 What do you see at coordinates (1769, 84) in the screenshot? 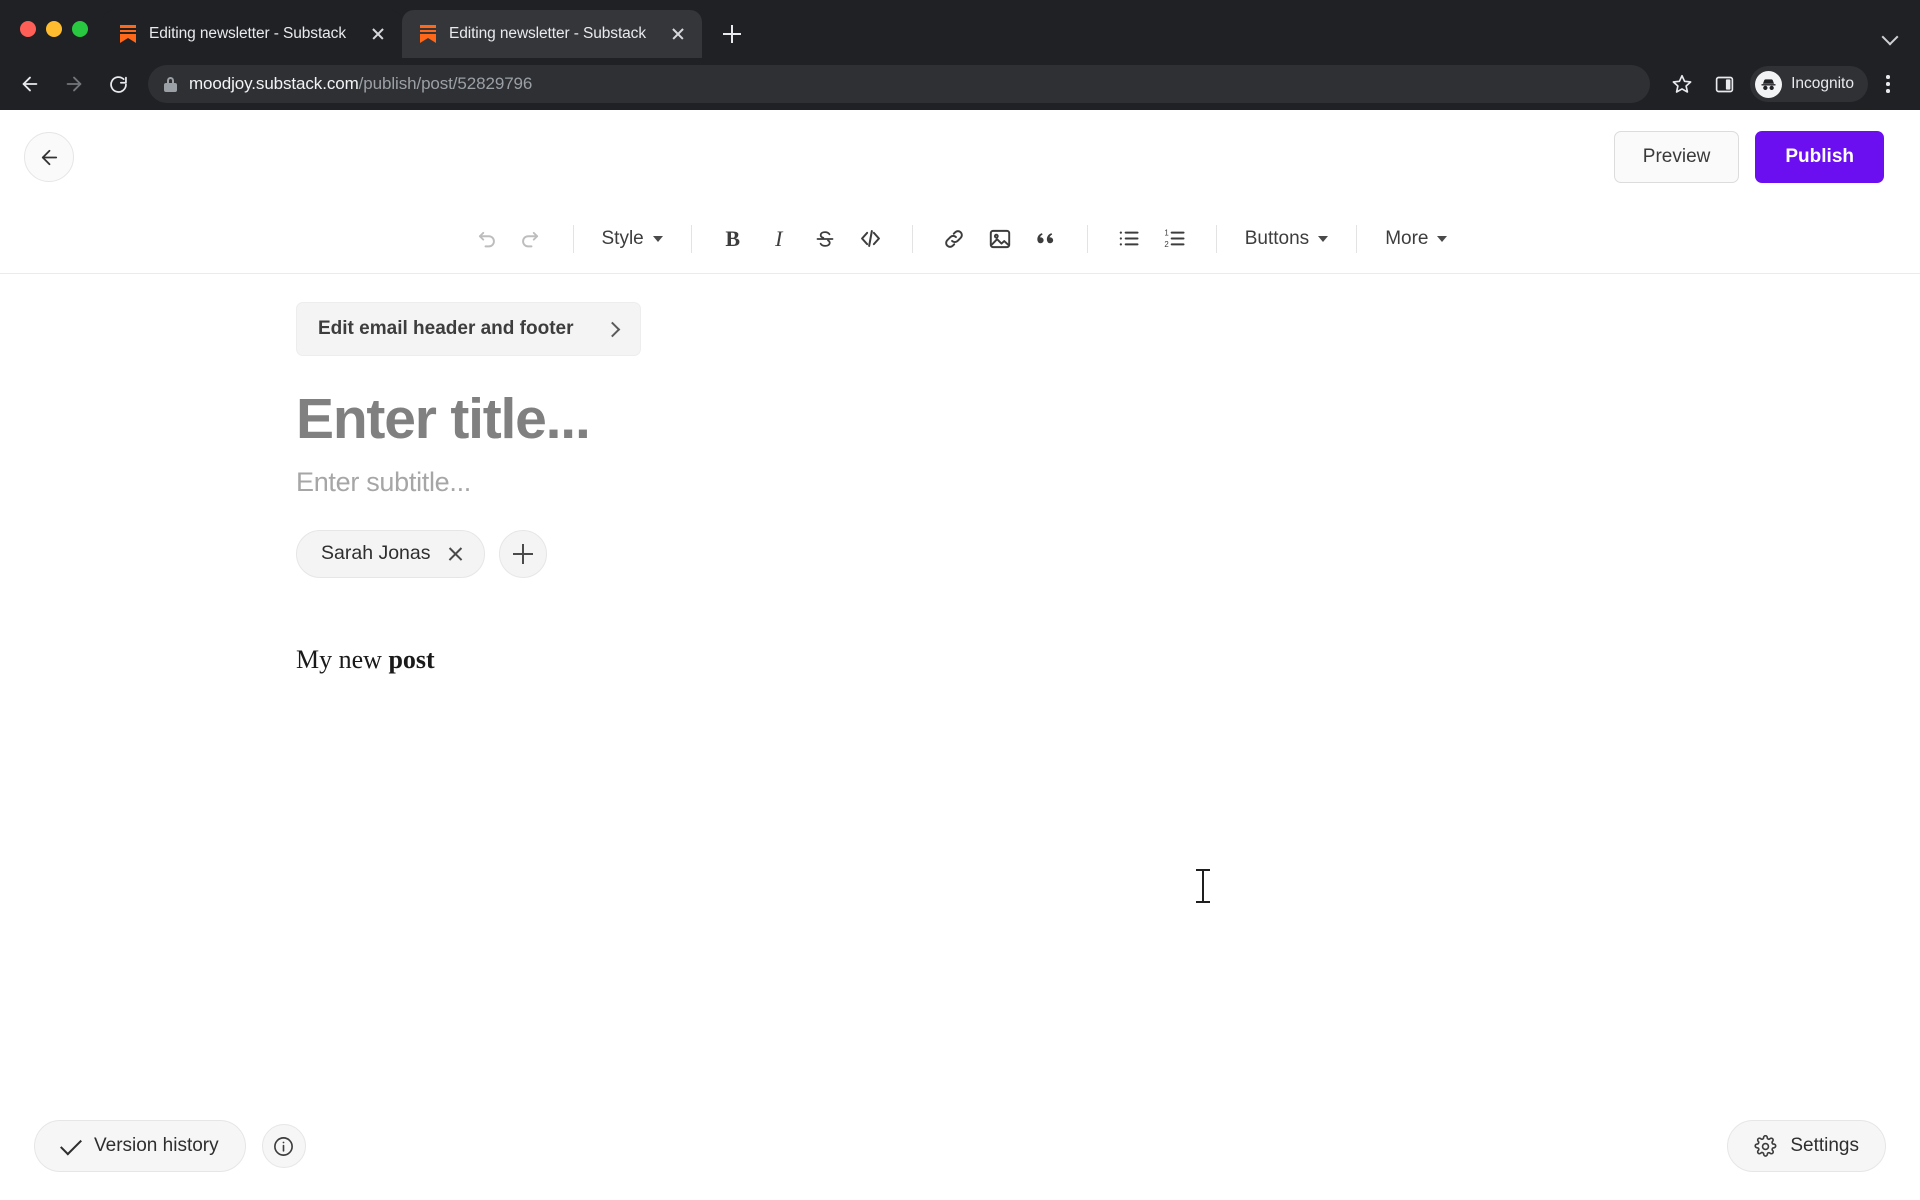
I see `incognito-icon` at bounding box center [1769, 84].